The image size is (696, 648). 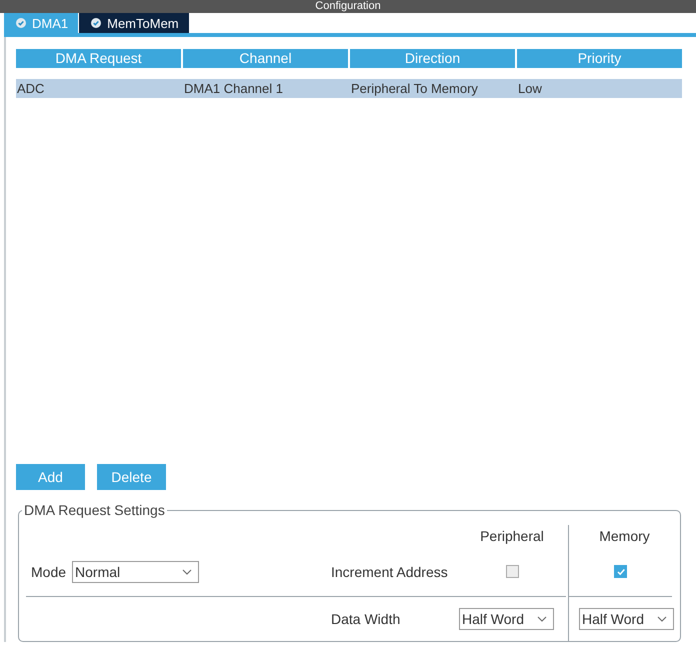 What do you see at coordinates (348, 6) in the screenshot?
I see `window-title: Configuration` at bounding box center [348, 6].